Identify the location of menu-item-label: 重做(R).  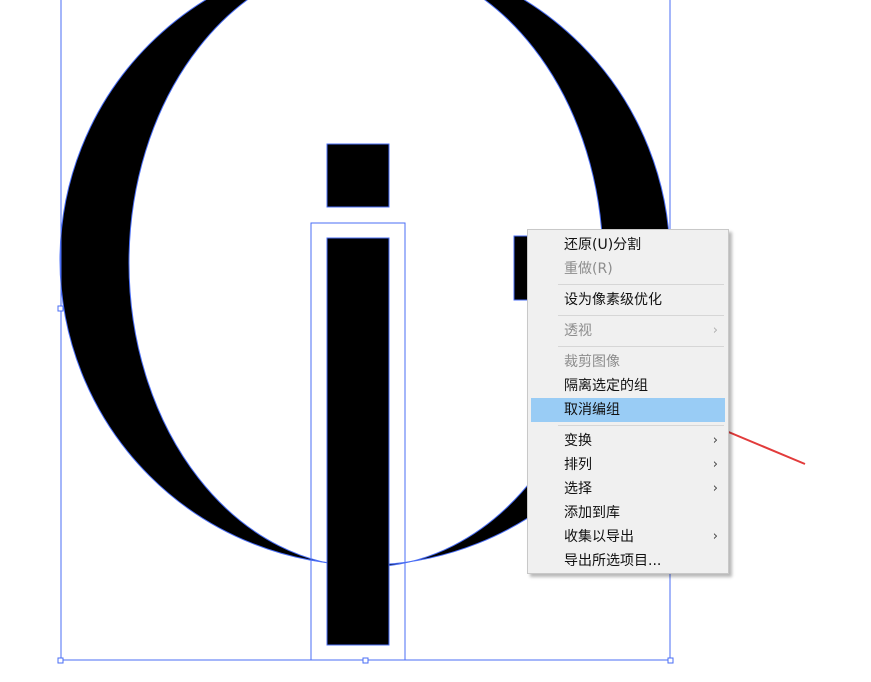
(588, 269).